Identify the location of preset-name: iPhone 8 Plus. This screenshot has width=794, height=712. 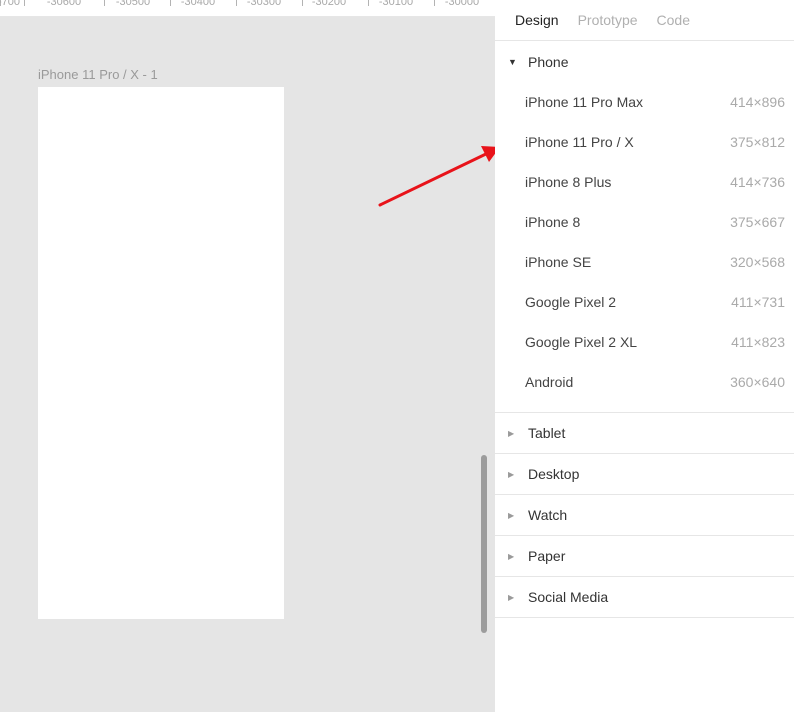
(568, 182).